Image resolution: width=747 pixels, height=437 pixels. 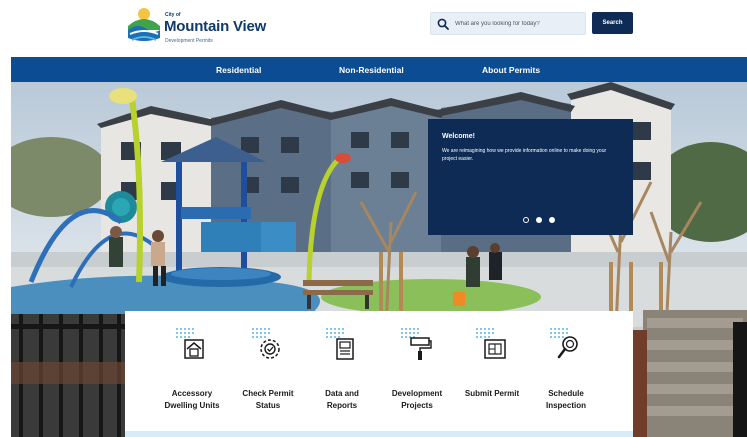 What do you see at coordinates (266, 343) in the screenshot?
I see `gear-check-icon` at bounding box center [266, 343].